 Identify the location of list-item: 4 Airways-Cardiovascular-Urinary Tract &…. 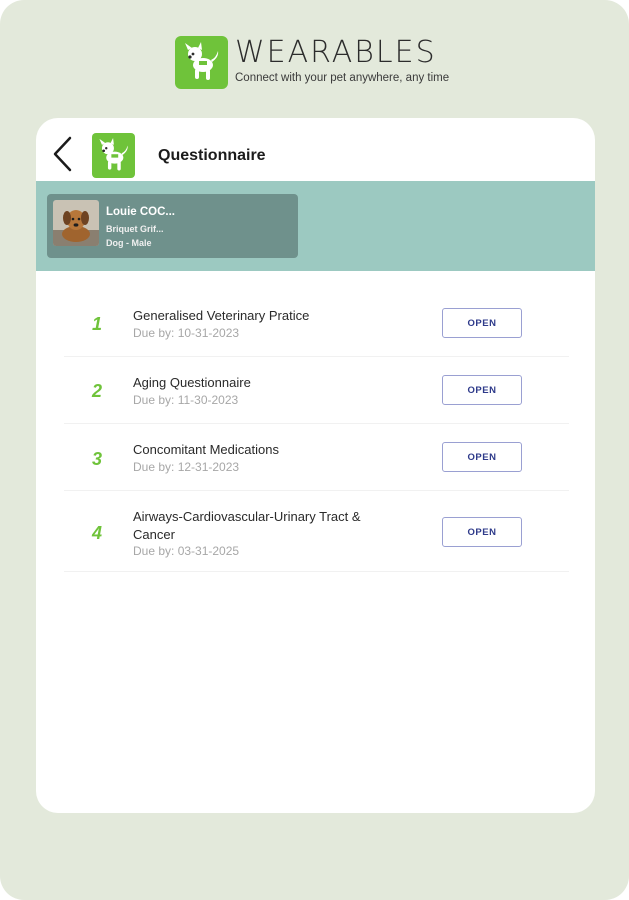
(316, 531).